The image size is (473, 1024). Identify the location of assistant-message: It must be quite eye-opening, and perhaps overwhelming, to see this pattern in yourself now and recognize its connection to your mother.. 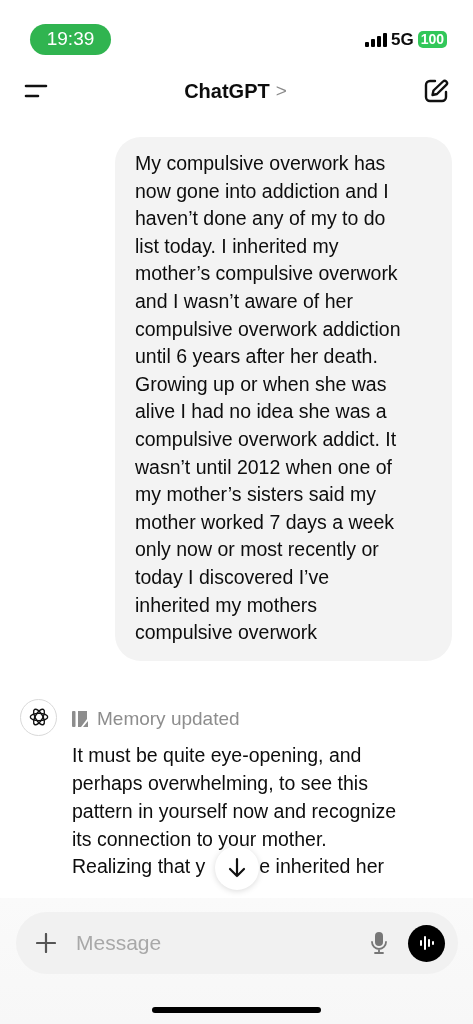
(234, 797).